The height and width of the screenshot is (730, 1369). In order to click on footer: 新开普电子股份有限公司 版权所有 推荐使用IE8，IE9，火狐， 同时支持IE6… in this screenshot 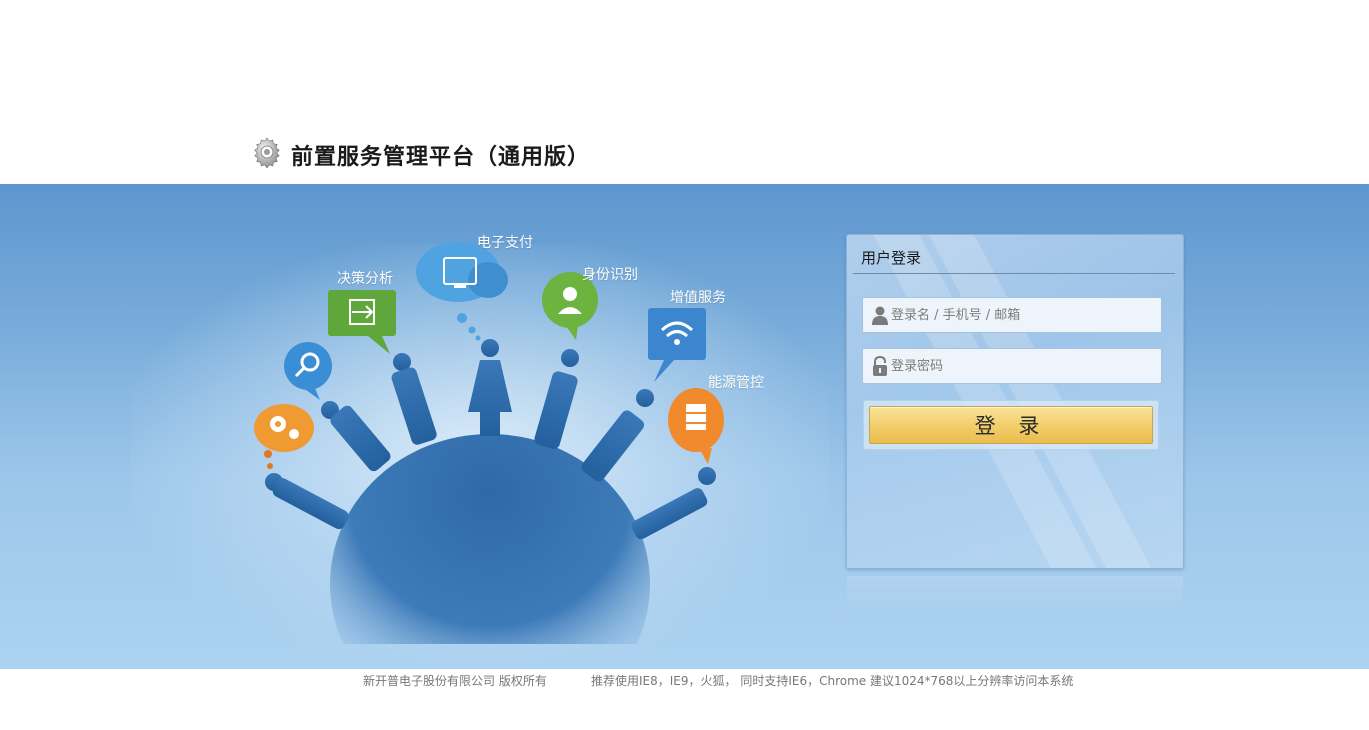, I will do `click(684, 699)`.